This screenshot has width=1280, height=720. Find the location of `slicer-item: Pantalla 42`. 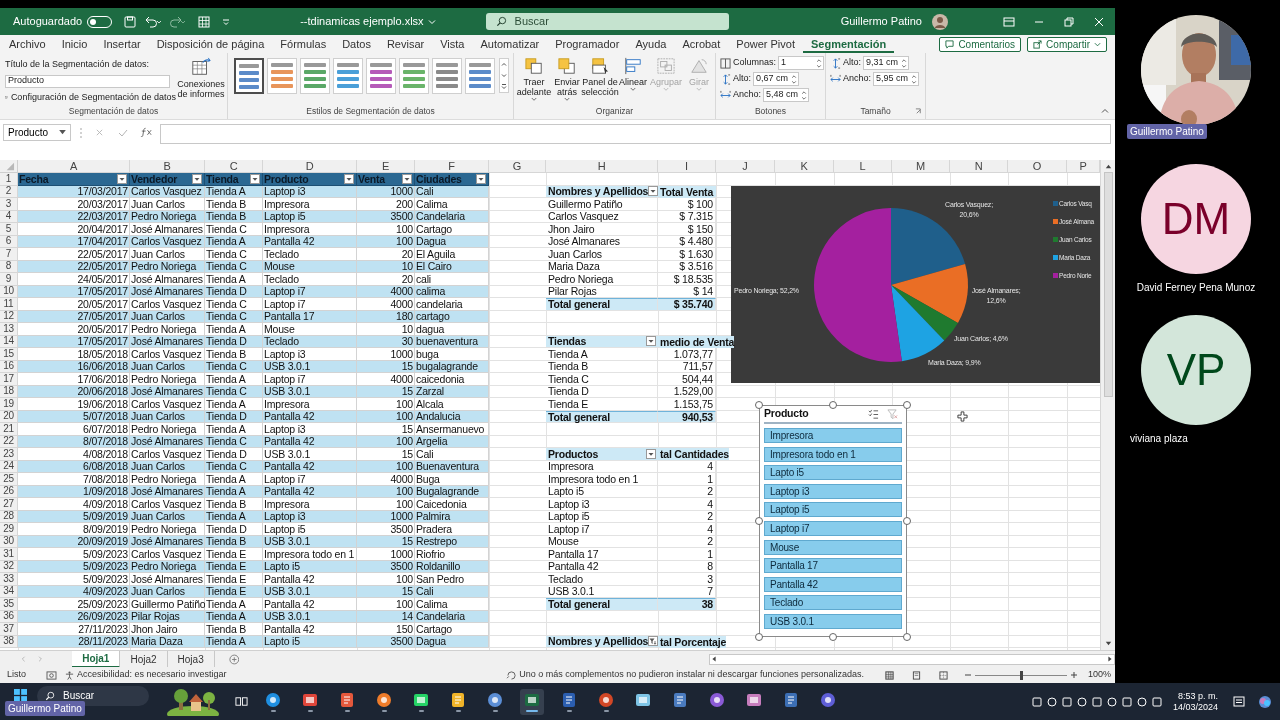

slicer-item: Pantalla 42 is located at coordinates (833, 584).